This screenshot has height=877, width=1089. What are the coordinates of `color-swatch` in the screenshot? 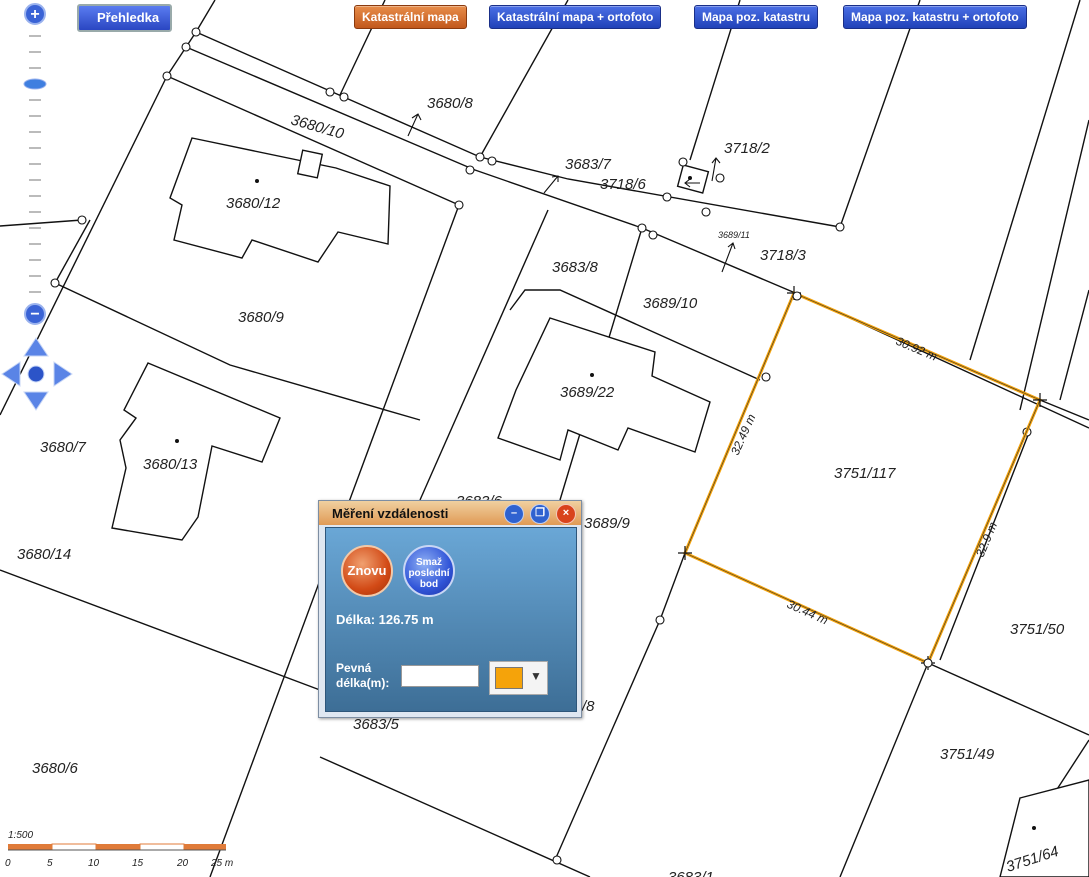 It's located at (509, 678).